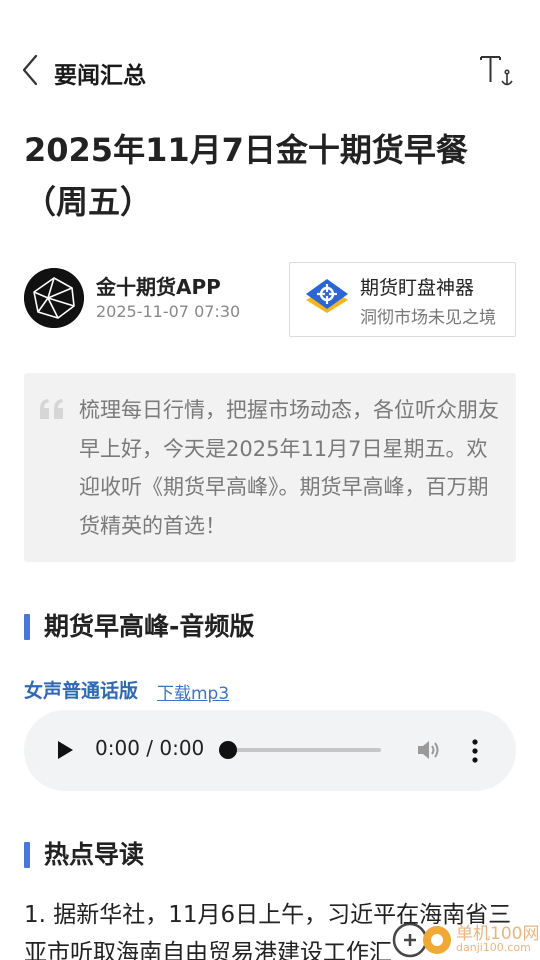 Image resolution: width=540 pixels, height=960 pixels. What do you see at coordinates (417, 288) in the screenshot?
I see `promo-title: 期货盯盘神器` at bounding box center [417, 288].